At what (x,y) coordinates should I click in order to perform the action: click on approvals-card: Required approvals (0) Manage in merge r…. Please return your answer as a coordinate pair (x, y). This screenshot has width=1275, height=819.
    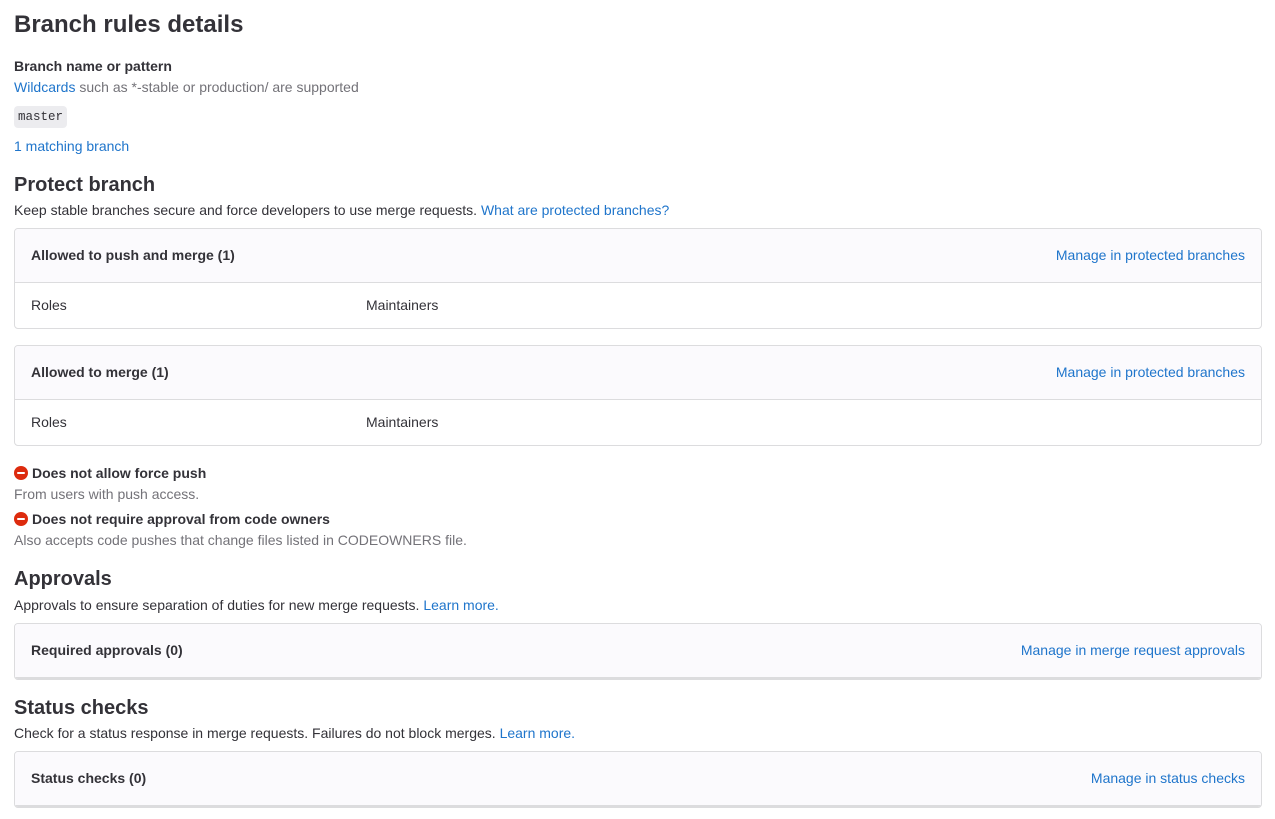
    Looking at the image, I should click on (638, 651).